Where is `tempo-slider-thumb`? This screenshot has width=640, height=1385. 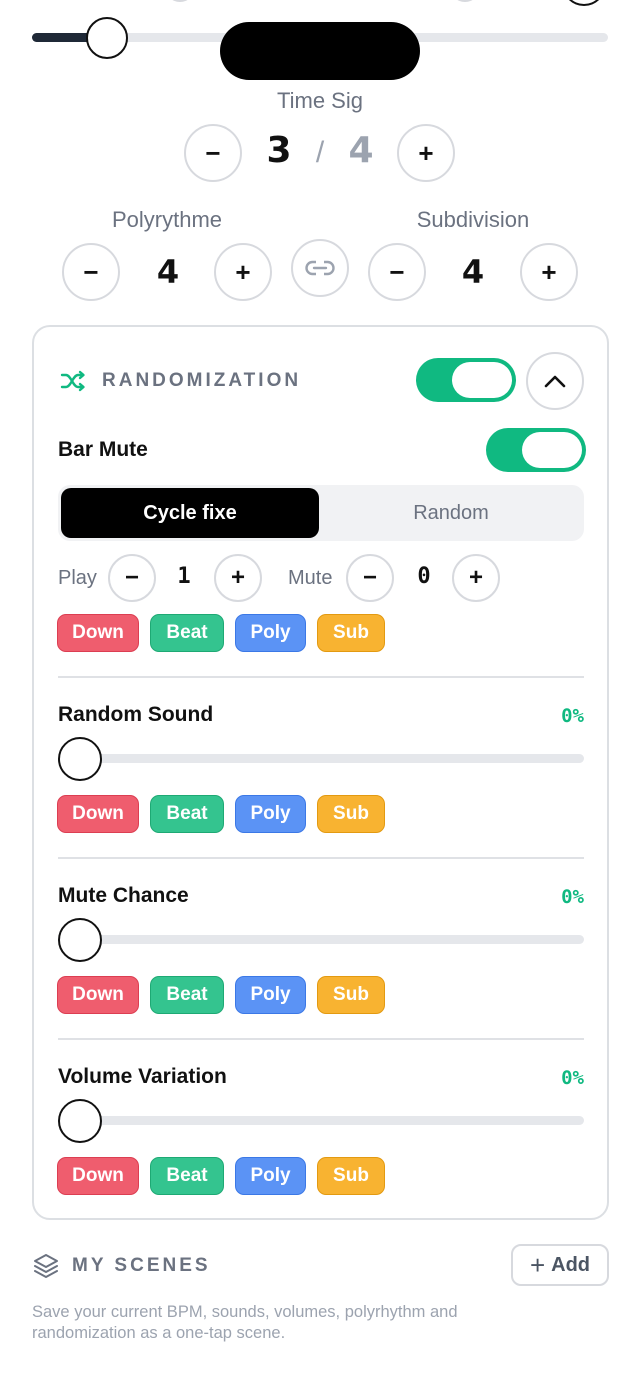 tempo-slider-thumb is located at coordinates (107, 38).